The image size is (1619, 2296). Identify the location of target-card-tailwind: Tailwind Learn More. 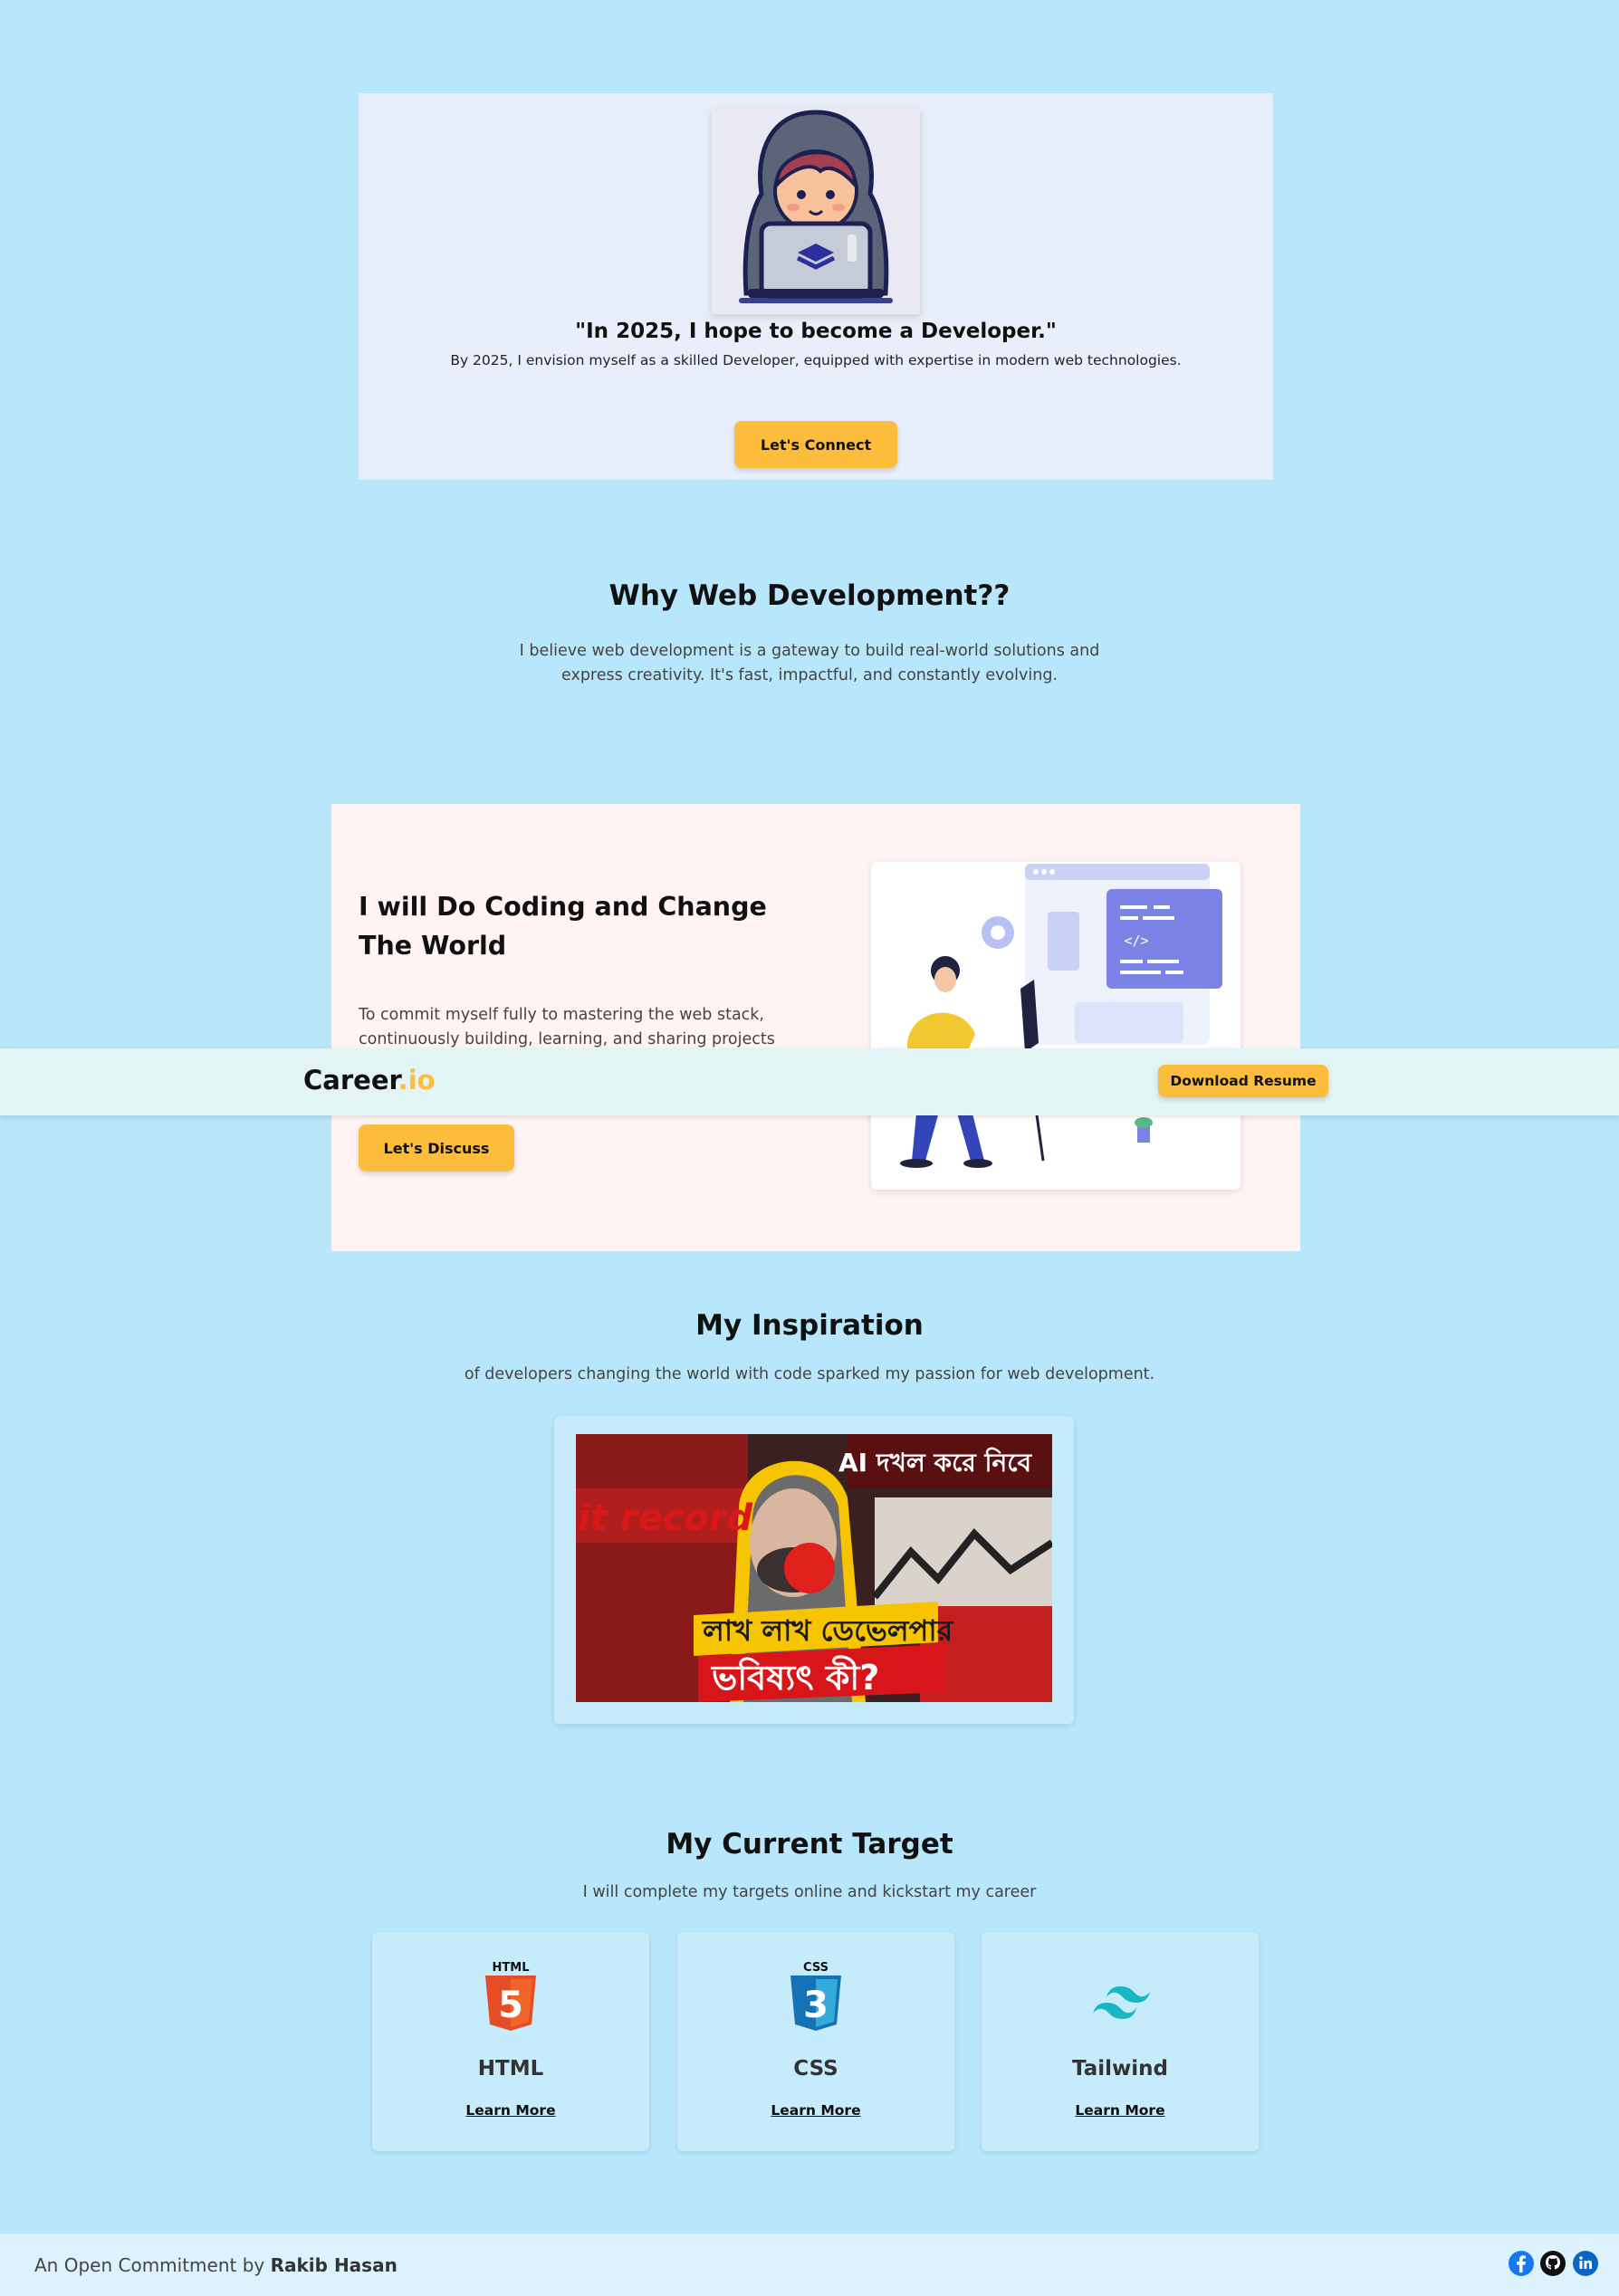
(1120, 2041).